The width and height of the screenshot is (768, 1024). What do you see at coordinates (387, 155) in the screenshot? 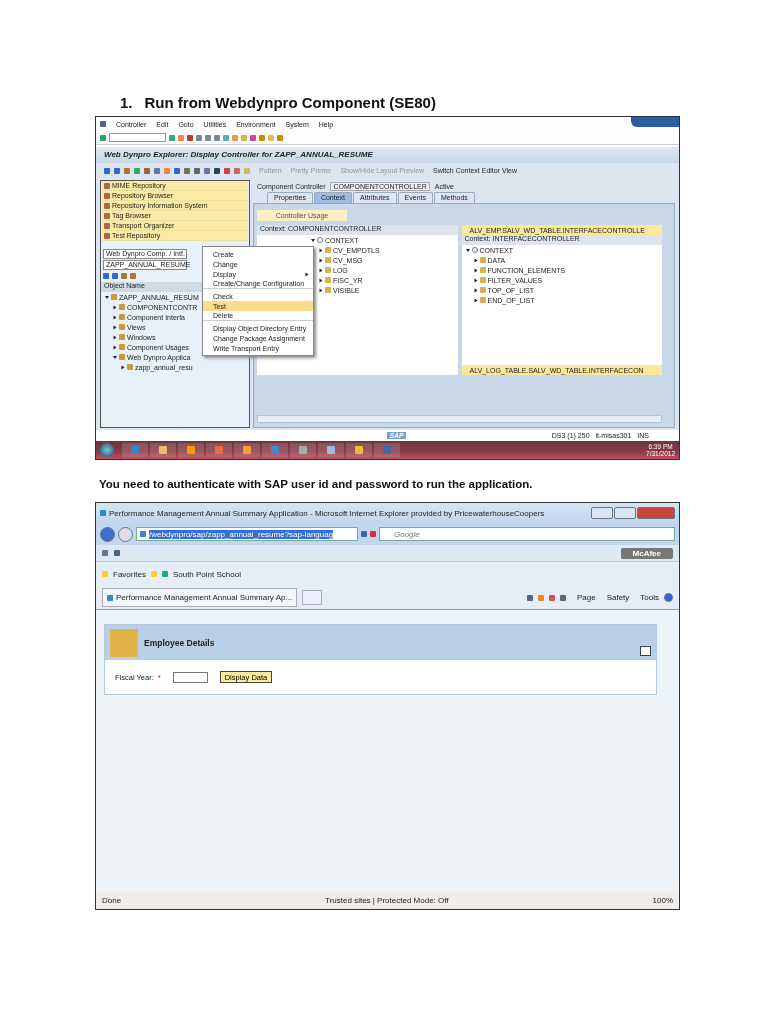
I see `screen-title: Web Dynpro Explorer: Display Controller for ZAPP_ANNUAL_RESUME` at bounding box center [387, 155].